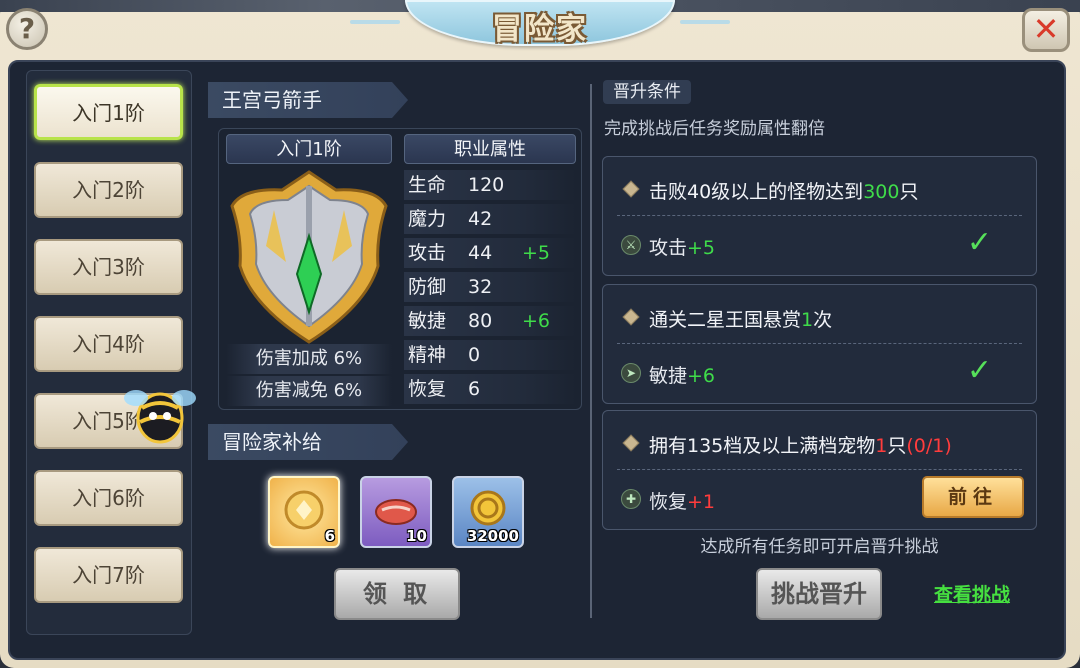 The width and height of the screenshot is (1080, 668). Describe the element at coordinates (272, 442) in the screenshot. I see `supply-header-label: 冒险家补给` at that location.